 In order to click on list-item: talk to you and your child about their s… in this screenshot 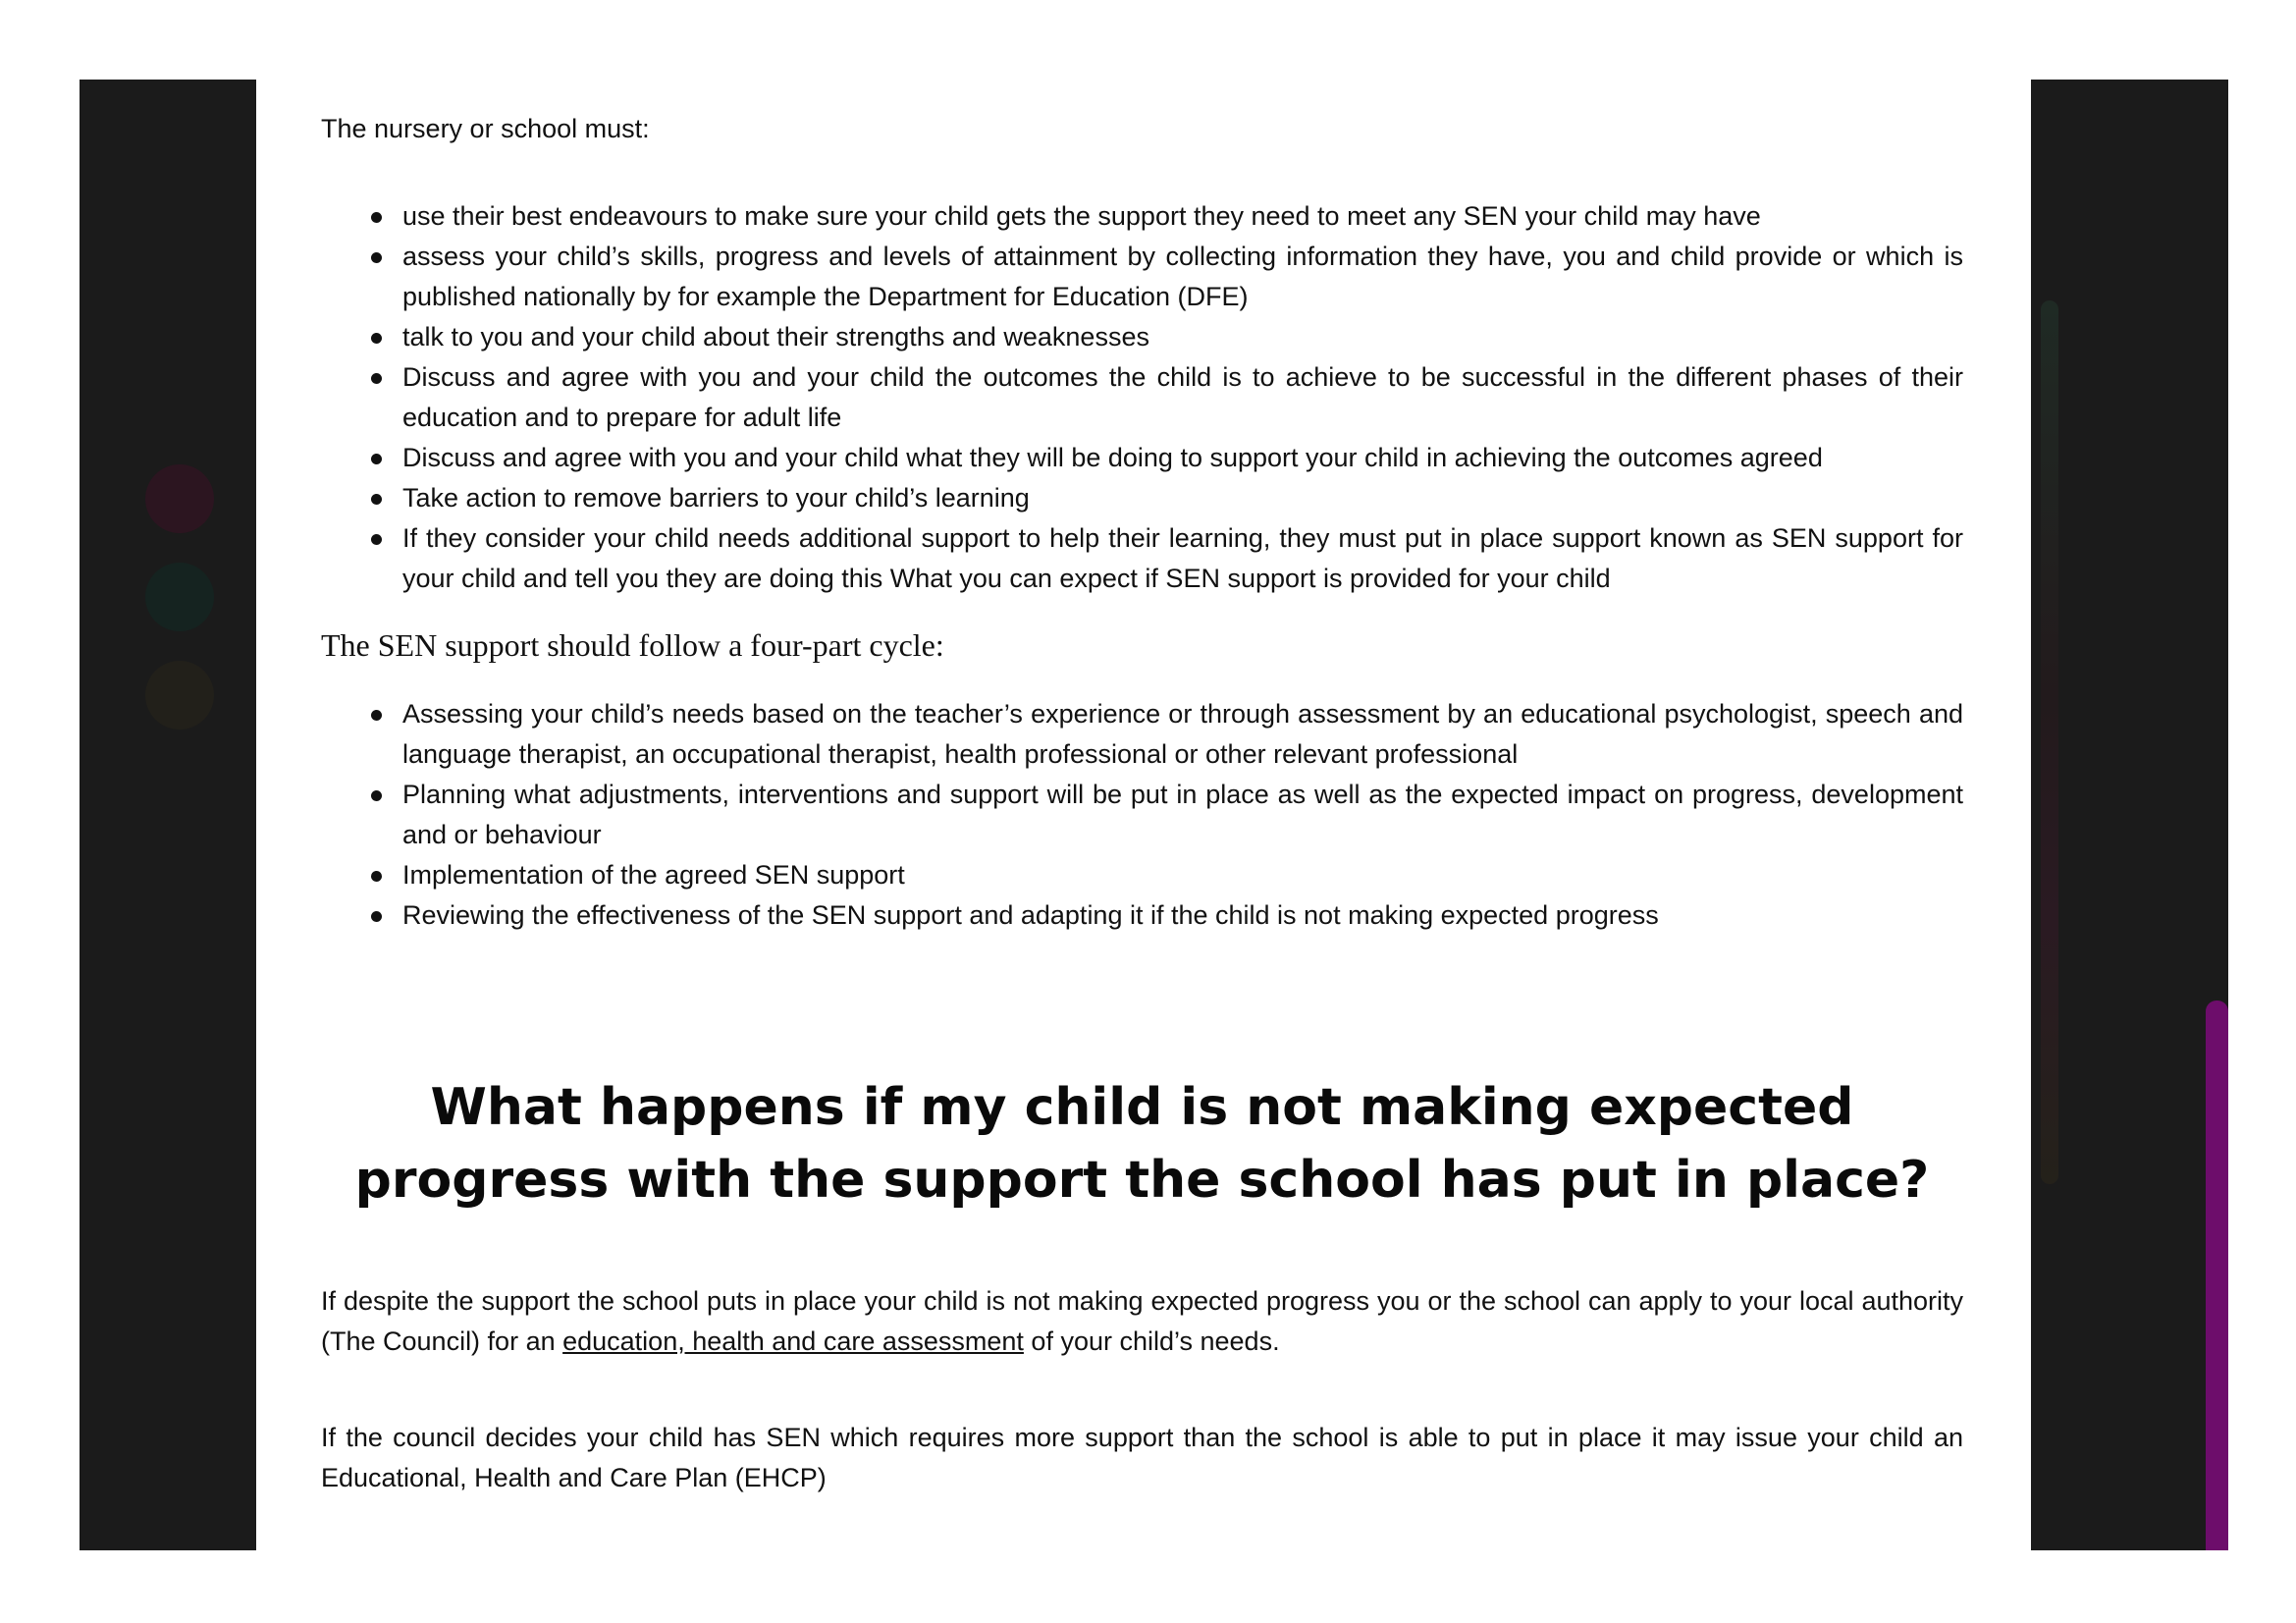, I will do `click(1142, 337)`.